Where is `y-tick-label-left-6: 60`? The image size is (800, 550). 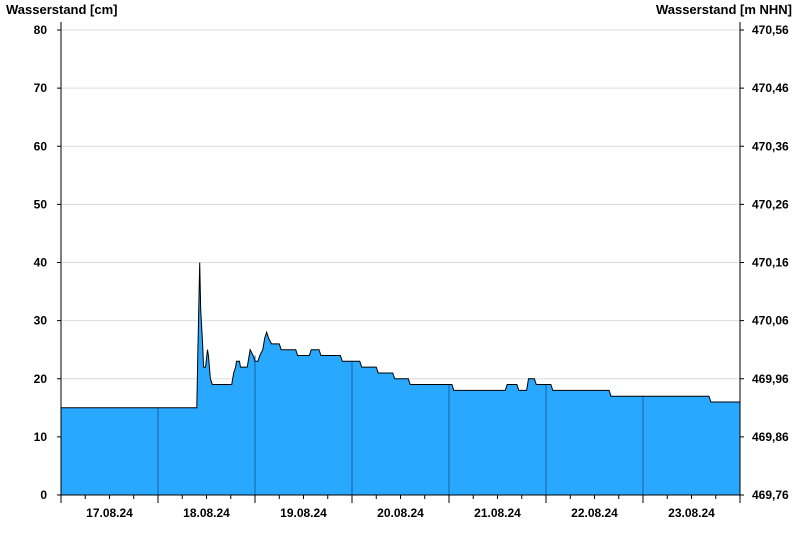
y-tick-label-left-6: 60 is located at coordinates (41, 146).